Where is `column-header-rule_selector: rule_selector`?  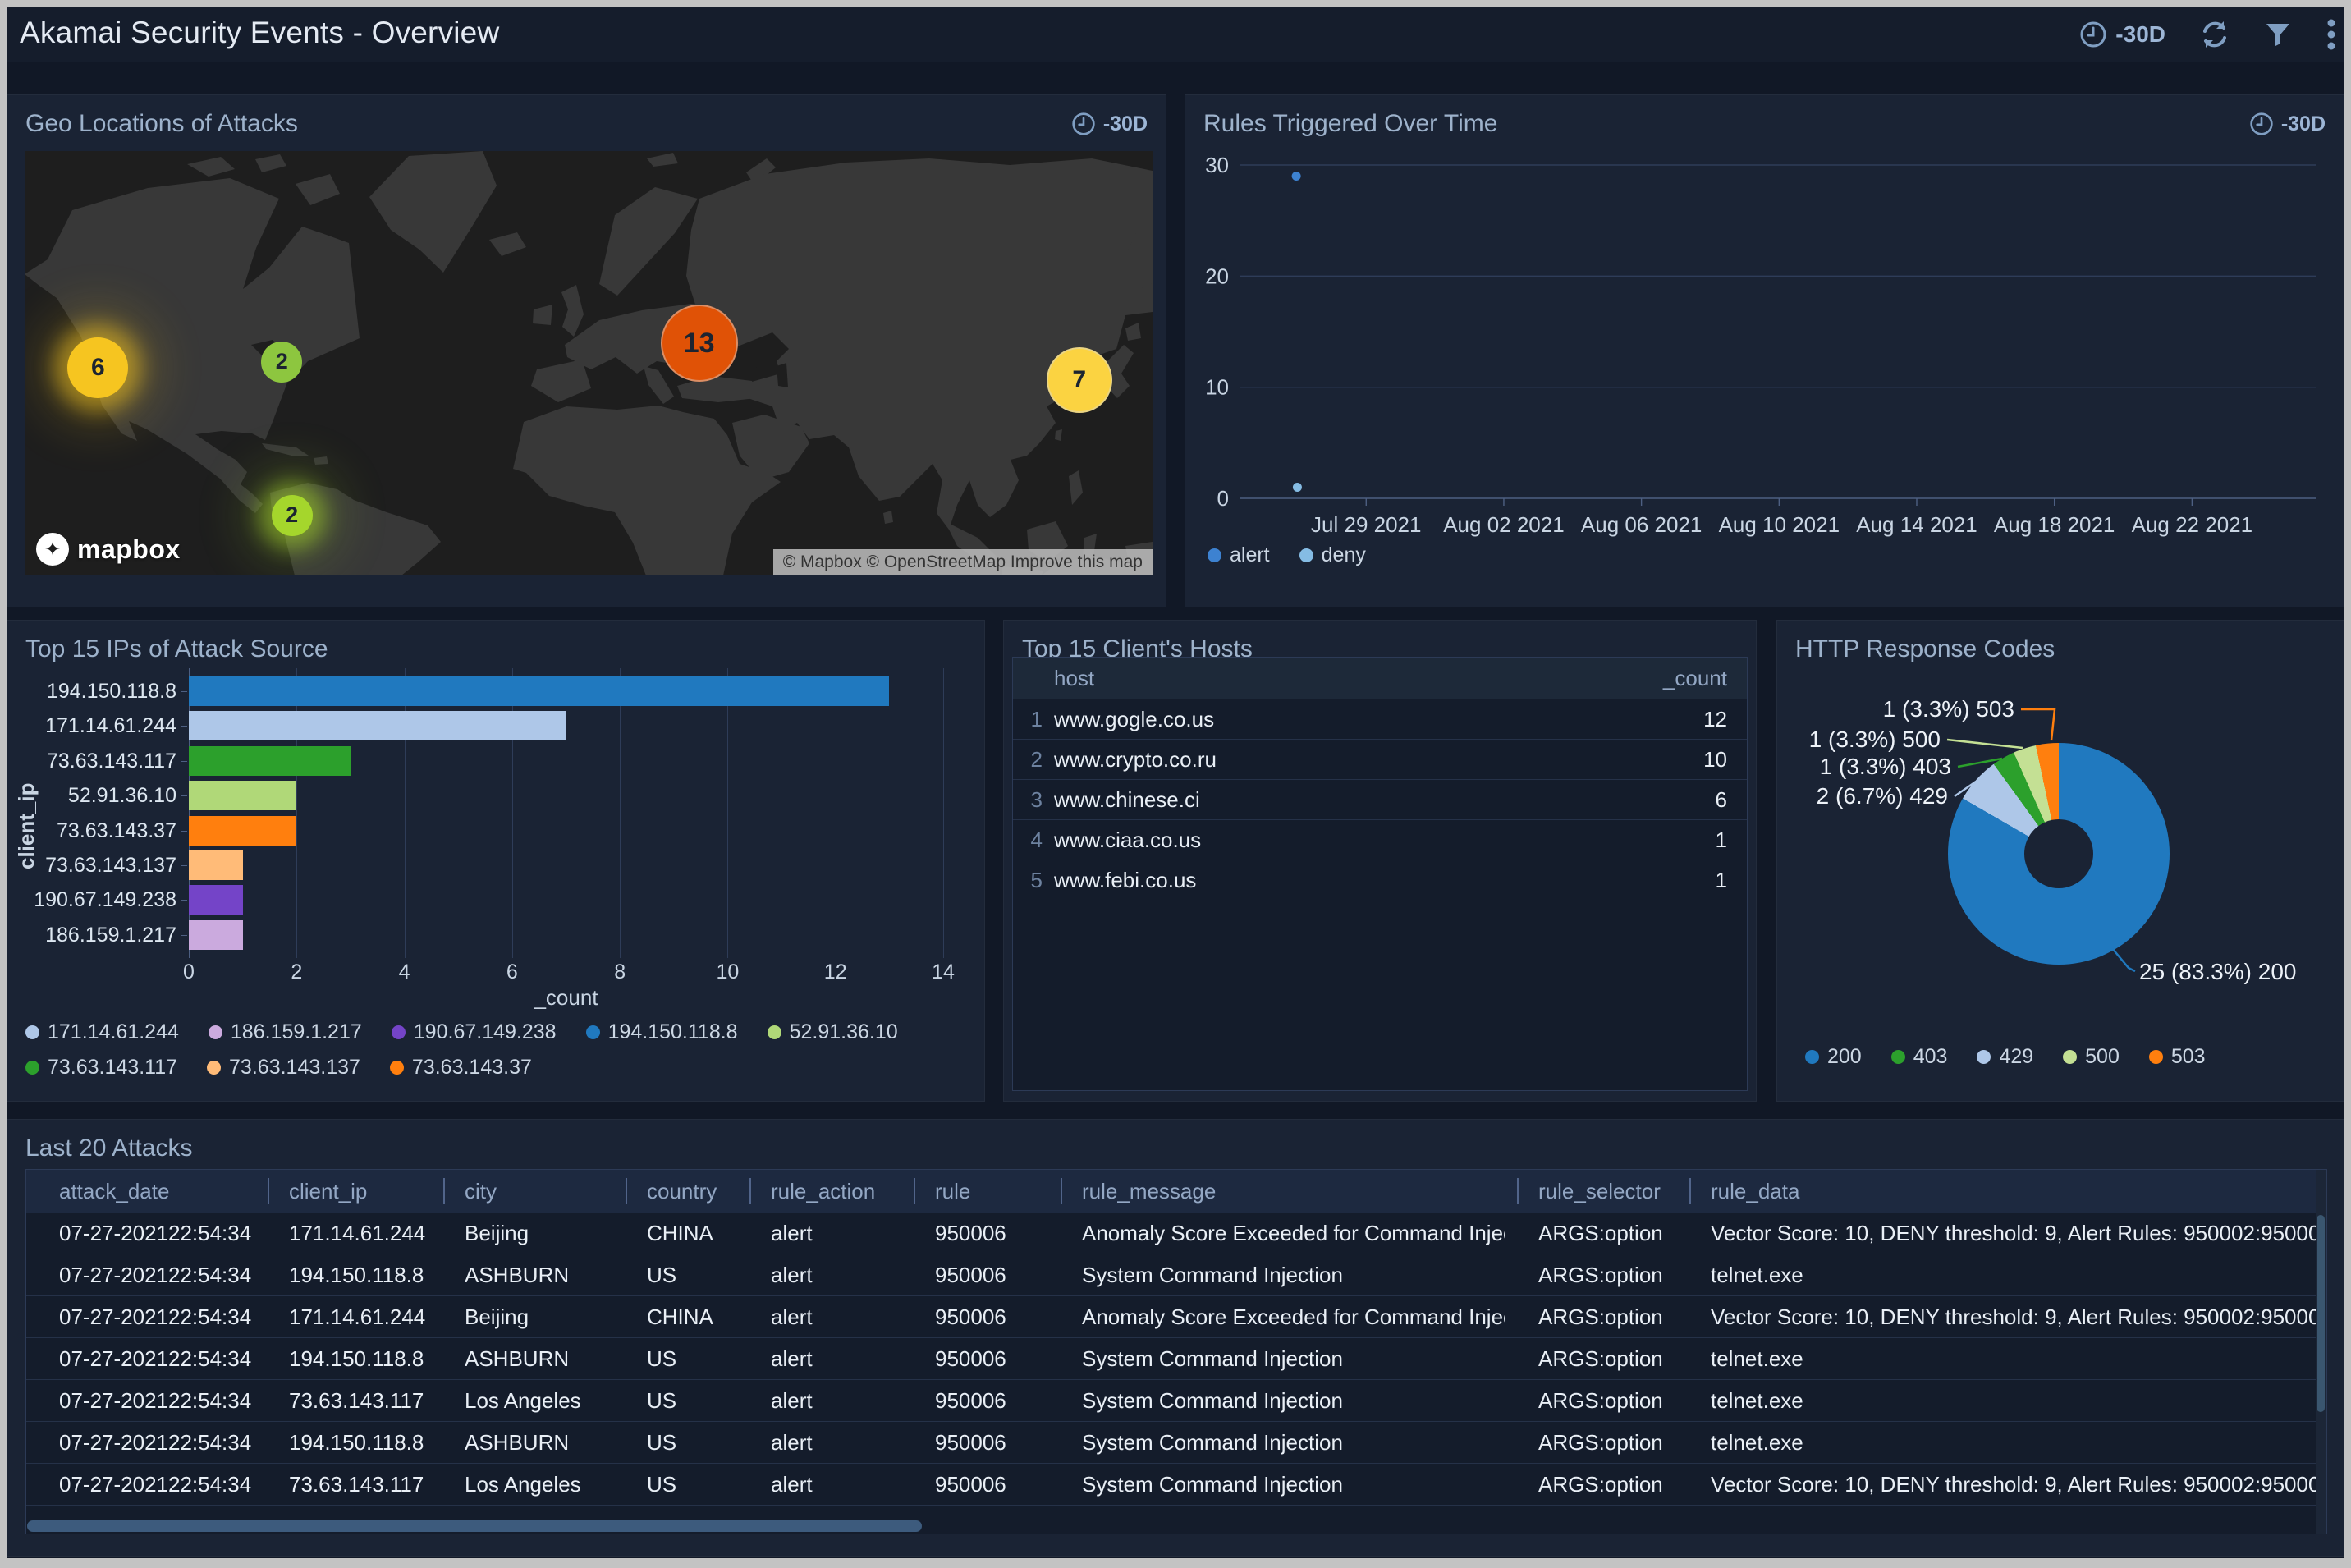 column-header-rule_selector: rule_selector is located at coordinates (1591, 1191).